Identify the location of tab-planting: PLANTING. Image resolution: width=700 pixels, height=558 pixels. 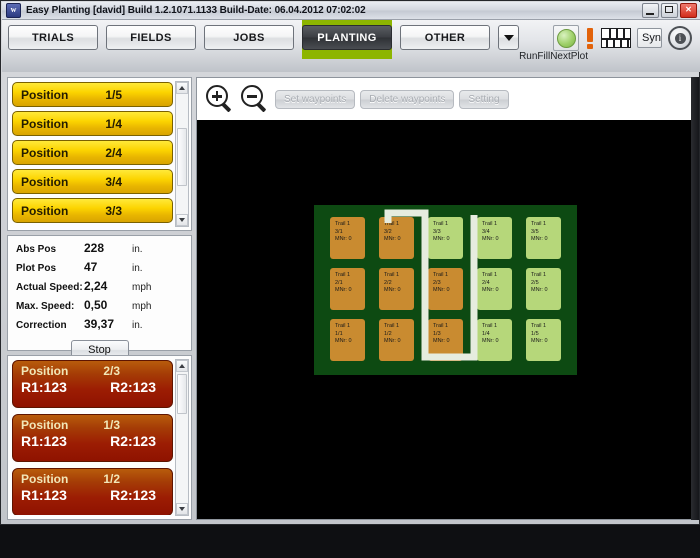
(347, 37).